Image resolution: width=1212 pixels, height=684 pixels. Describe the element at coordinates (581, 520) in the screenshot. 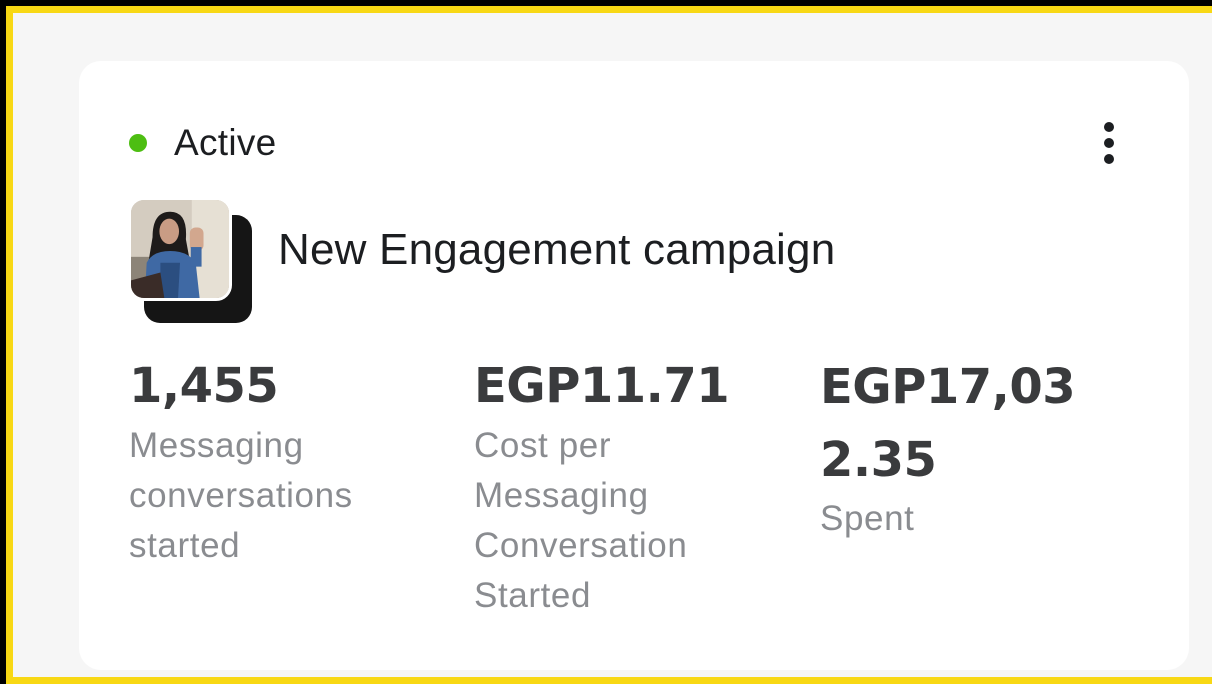

I see `metric-label: Cost per Messaging Conversation Started` at that location.